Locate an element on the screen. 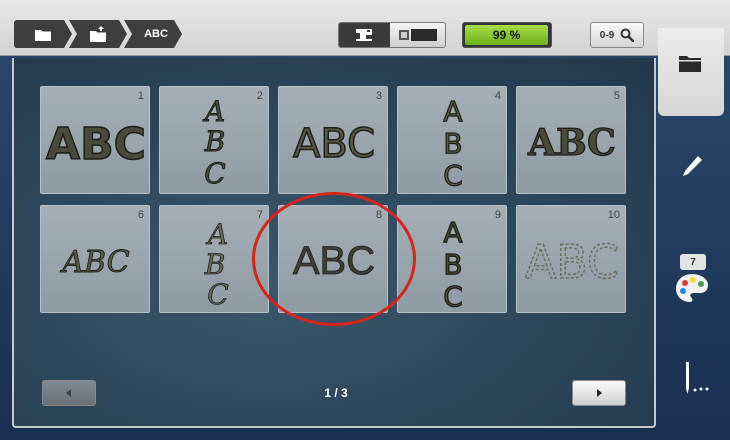 The width and height of the screenshot is (730, 440). breadcrumb-abc: ABC is located at coordinates (153, 34).